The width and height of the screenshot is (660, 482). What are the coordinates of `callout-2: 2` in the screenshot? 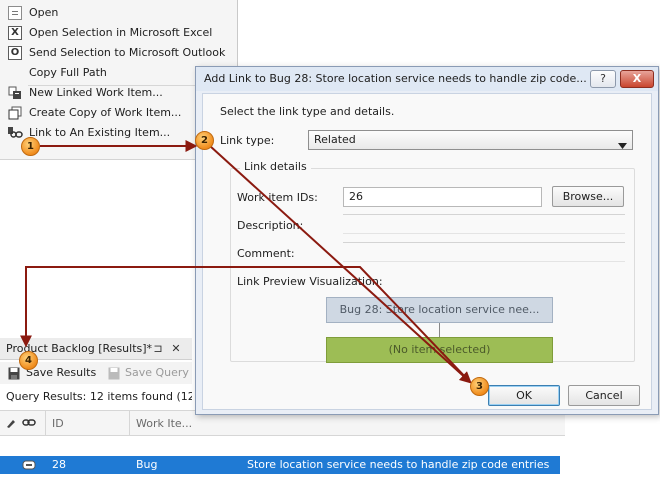 It's located at (204, 140).